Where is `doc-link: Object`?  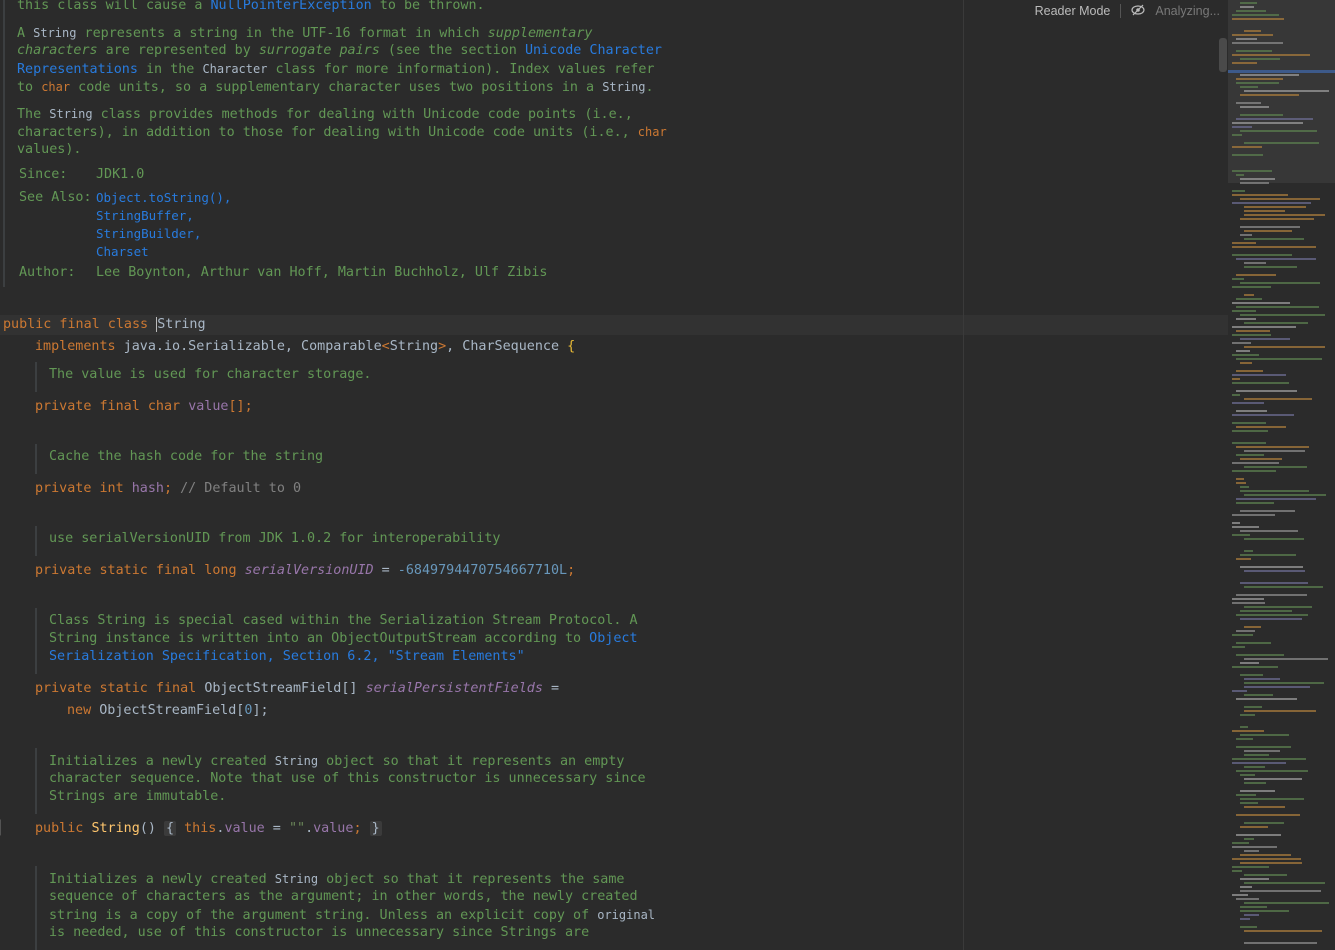
doc-link: Object is located at coordinates (613, 638).